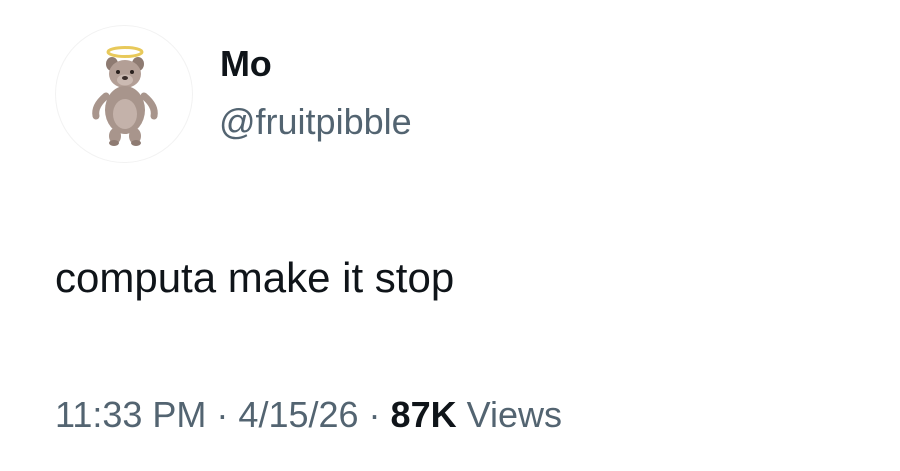  I want to click on views-count: 87K, so click(423, 414).